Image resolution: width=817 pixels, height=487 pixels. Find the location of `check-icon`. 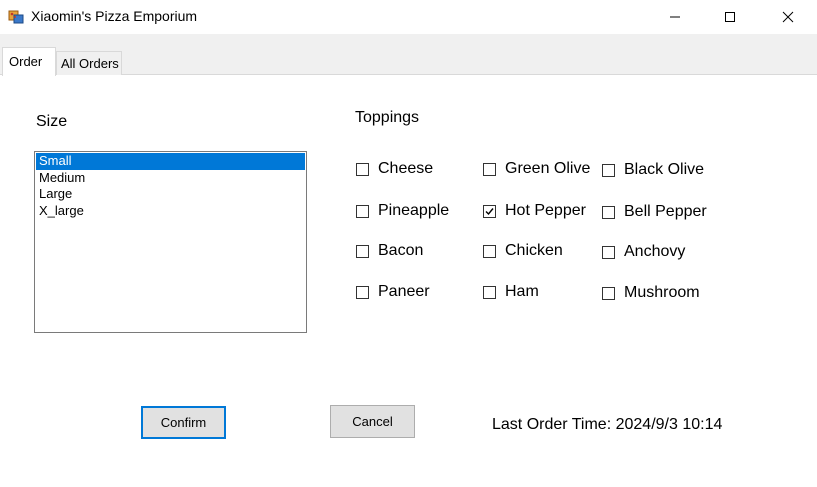

check-icon is located at coordinates (489, 211).